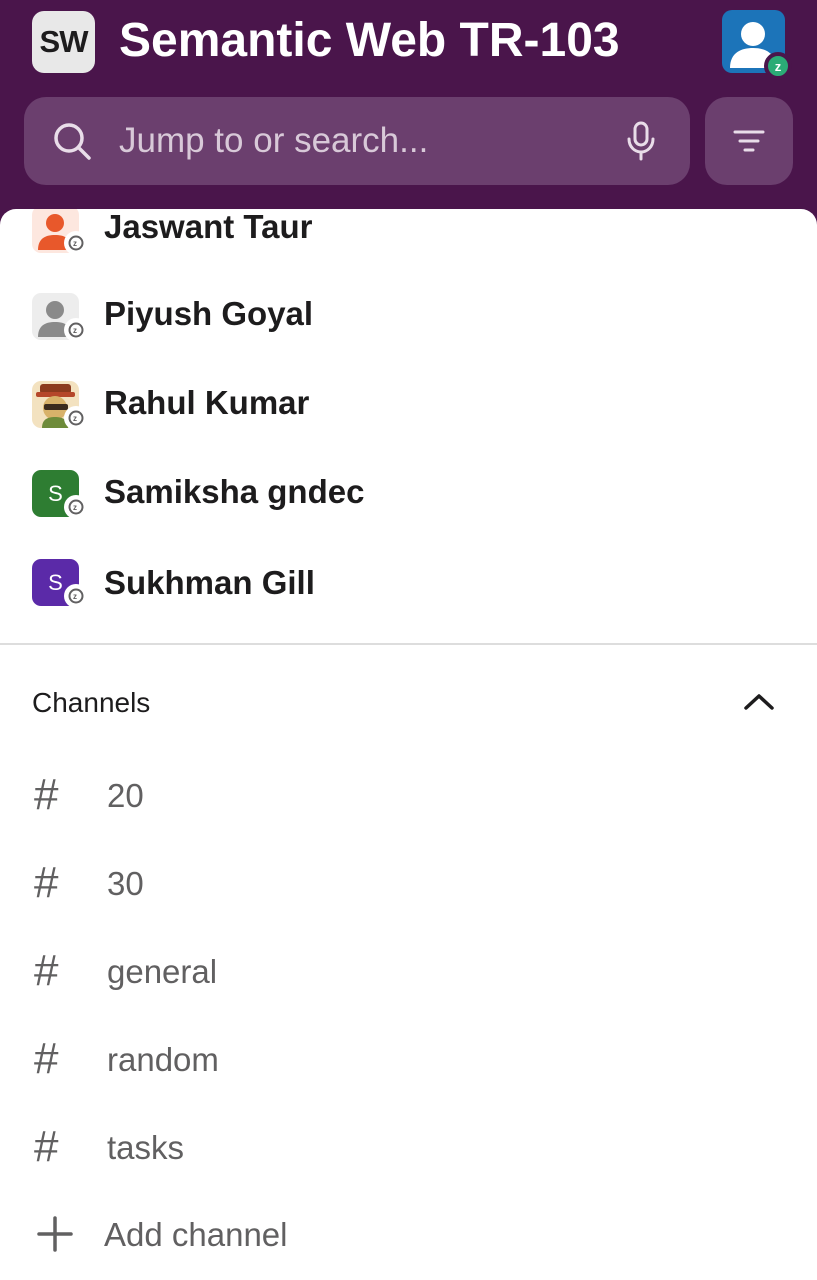 The width and height of the screenshot is (817, 1280). Describe the element at coordinates (125, 883) in the screenshot. I see `channel-name: 30` at that location.